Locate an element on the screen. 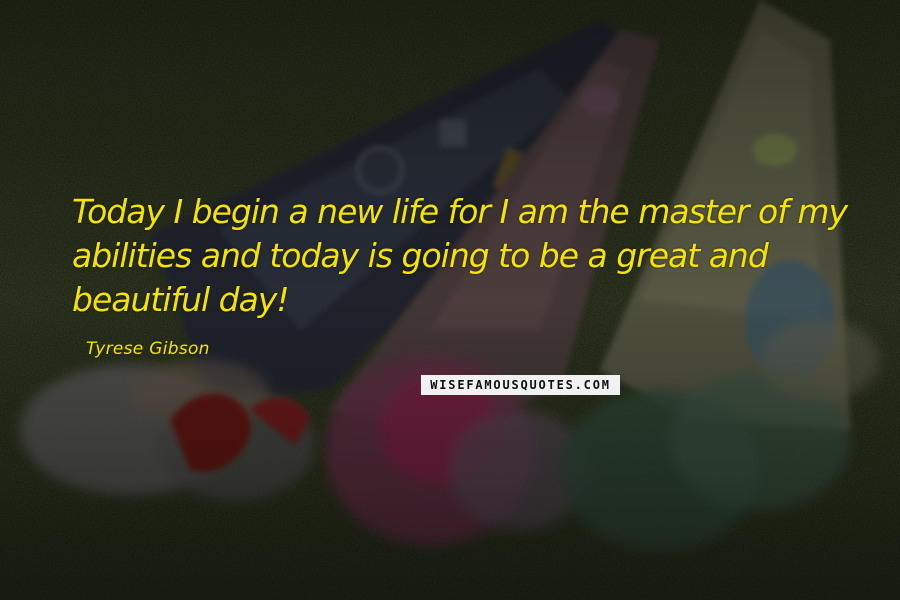 The width and height of the screenshot is (900, 600). wisefamousquotes-watermark: WISEFAMOUSQUOTES.COM is located at coordinates (520, 385).